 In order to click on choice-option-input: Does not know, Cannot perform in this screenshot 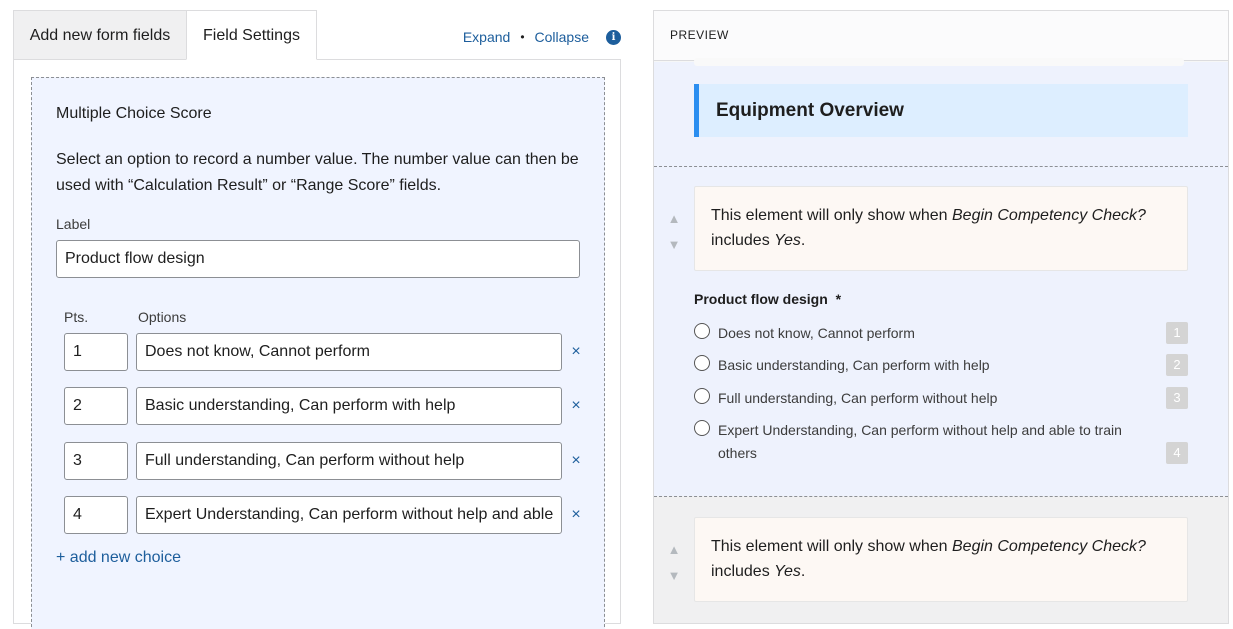, I will do `click(349, 352)`.